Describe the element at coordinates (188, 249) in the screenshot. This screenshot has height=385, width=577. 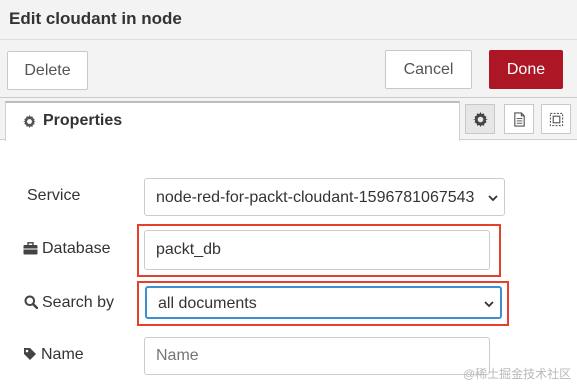
I see `database-input-value: packt_db` at that location.